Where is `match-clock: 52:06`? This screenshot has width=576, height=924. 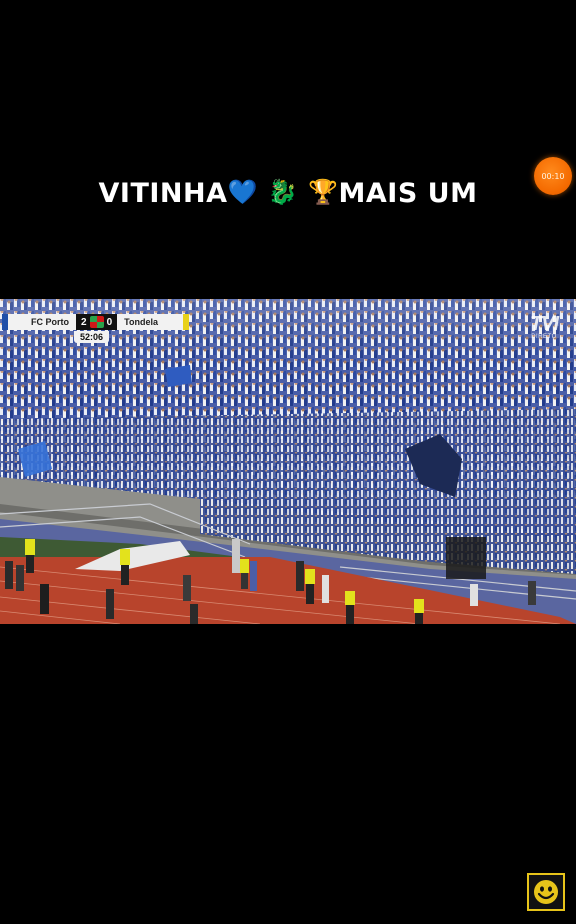
match-clock: 52:06 is located at coordinates (92, 337).